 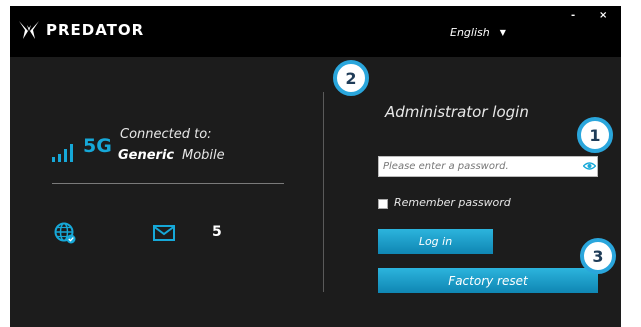 What do you see at coordinates (164, 233) in the screenshot?
I see `mail-icon` at bounding box center [164, 233].